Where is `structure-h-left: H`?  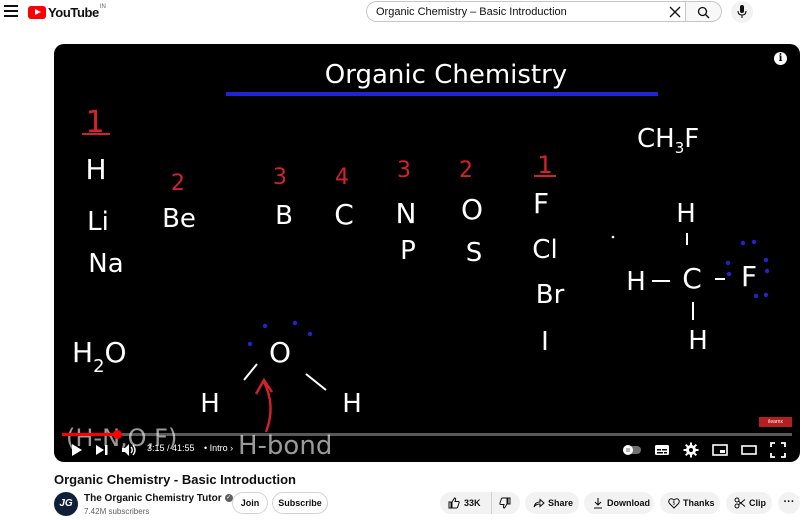 structure-h-left: H is located at coordinates (636, 282).